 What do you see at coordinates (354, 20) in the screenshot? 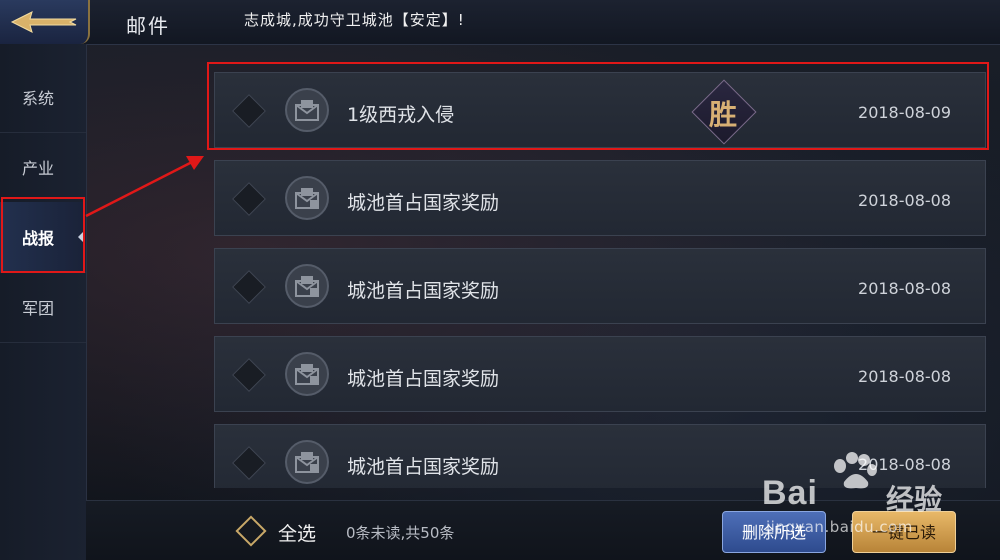
I see `news-ticker: 志成城,成功守卫城池【安定】!` at bounding box center [354, 20].